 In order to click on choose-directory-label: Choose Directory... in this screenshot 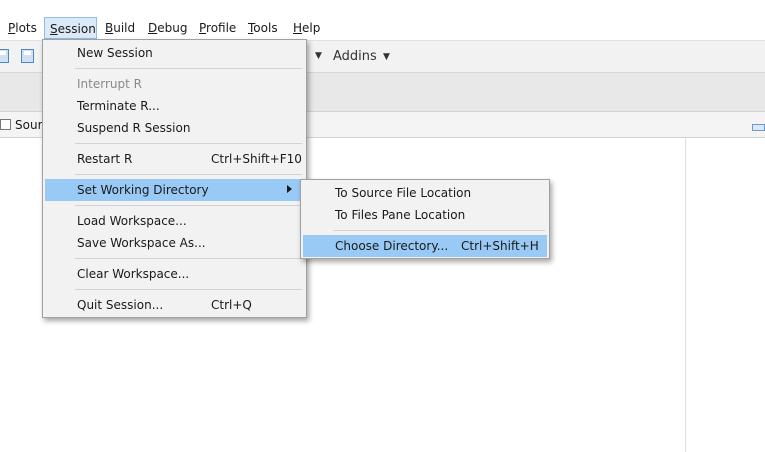, I will do `click(392, 246)`.